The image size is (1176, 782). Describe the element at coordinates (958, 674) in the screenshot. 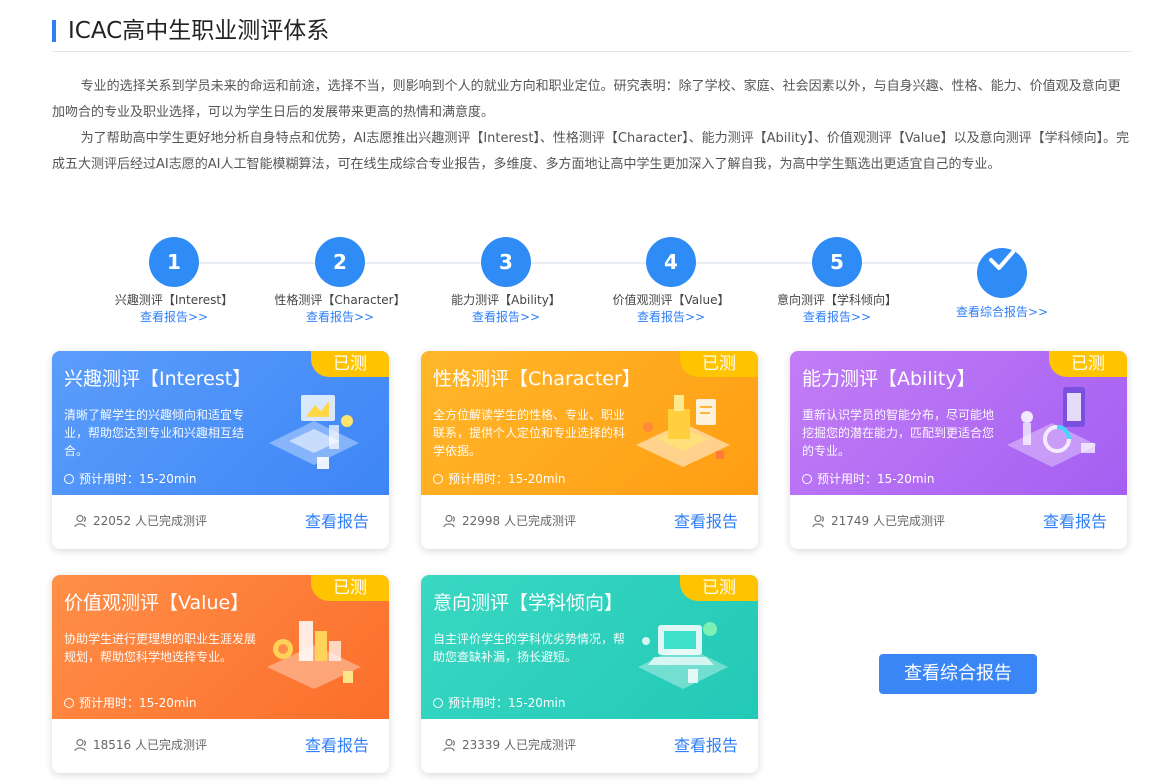

I see `overall-report-button: 查看综合报告` at that location.